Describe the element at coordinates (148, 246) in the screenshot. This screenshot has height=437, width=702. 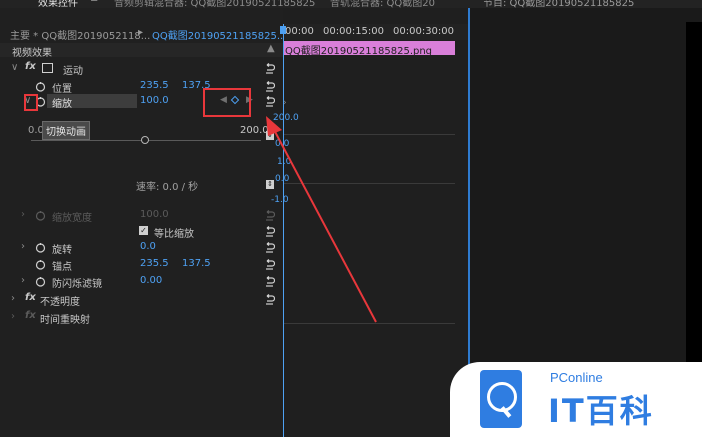
I see `rotation-value: 0.0` at that location.